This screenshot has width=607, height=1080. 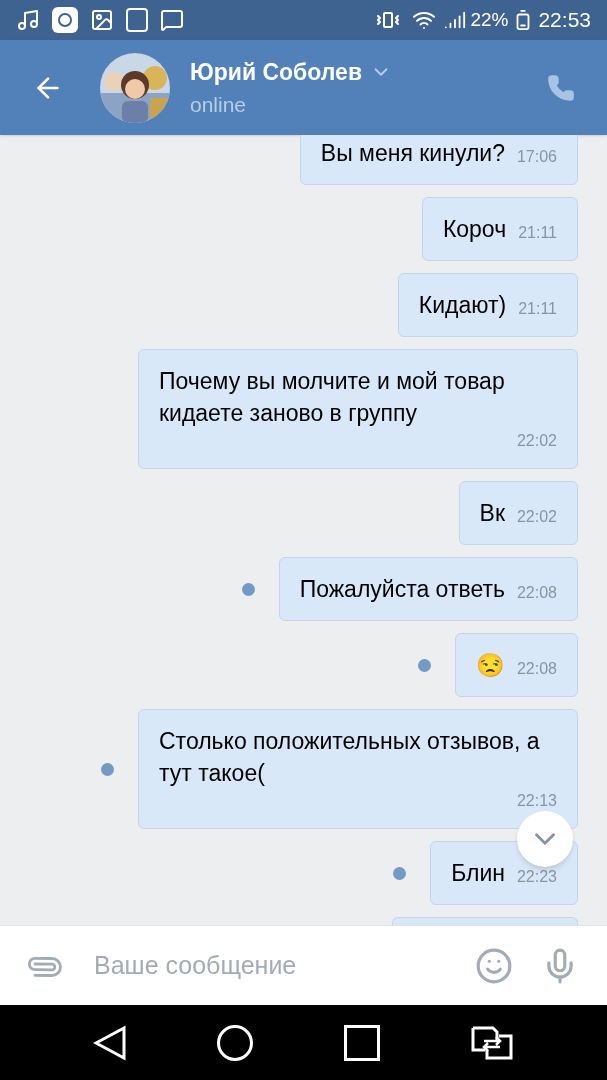 I want to click on message-text: Короч, so click(x=474, y=229).